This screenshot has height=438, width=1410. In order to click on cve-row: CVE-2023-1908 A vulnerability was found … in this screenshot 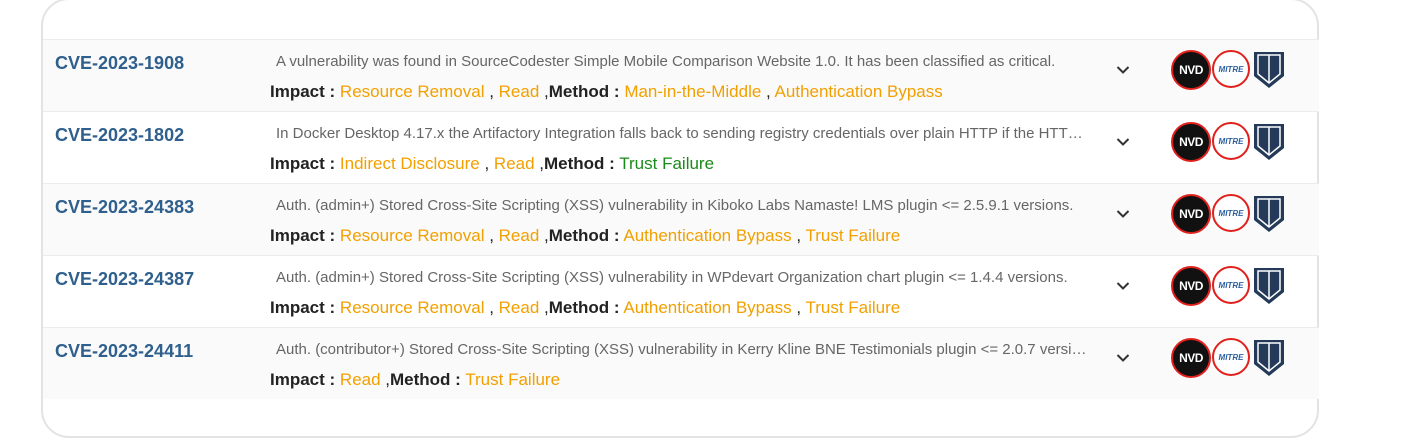, I will do `click(681, 75)`.